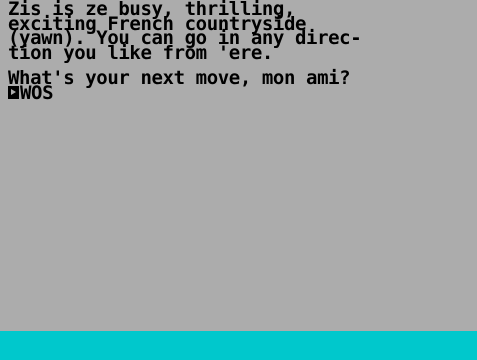  I want to click on status-bar, so click(238, 345).